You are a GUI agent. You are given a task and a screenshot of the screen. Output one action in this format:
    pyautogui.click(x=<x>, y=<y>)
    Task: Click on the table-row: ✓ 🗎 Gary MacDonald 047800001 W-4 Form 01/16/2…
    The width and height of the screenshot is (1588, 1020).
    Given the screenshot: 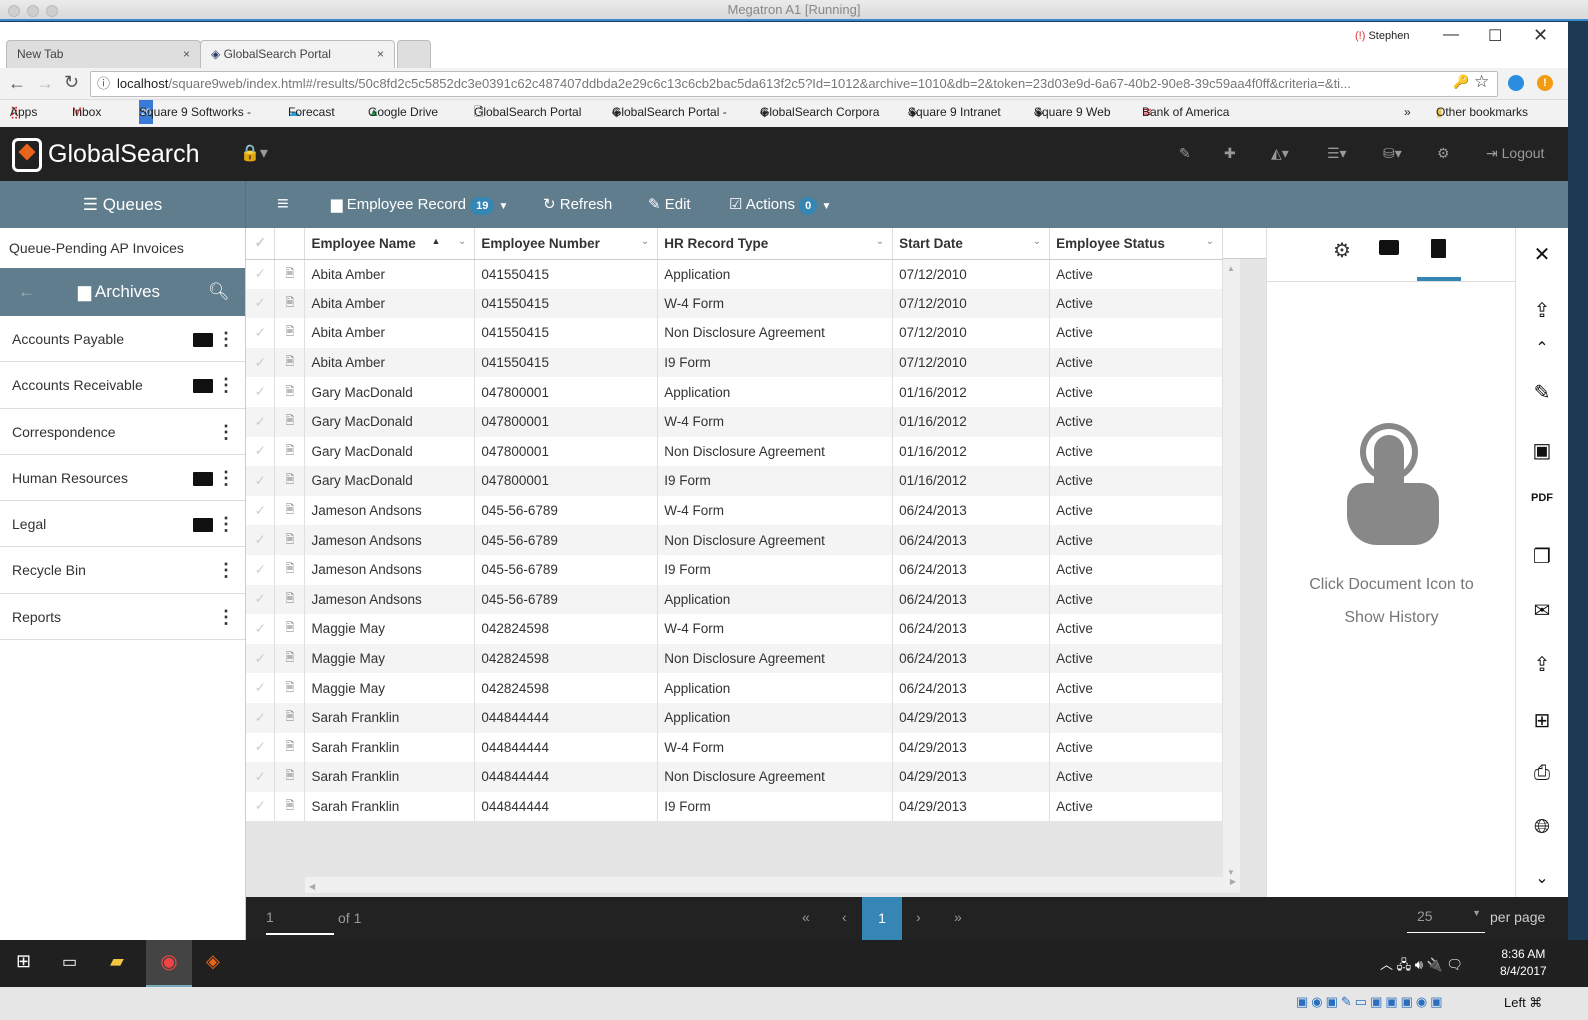 What is the action you would take?
    pyautogui.click(x=734, y=421)
    